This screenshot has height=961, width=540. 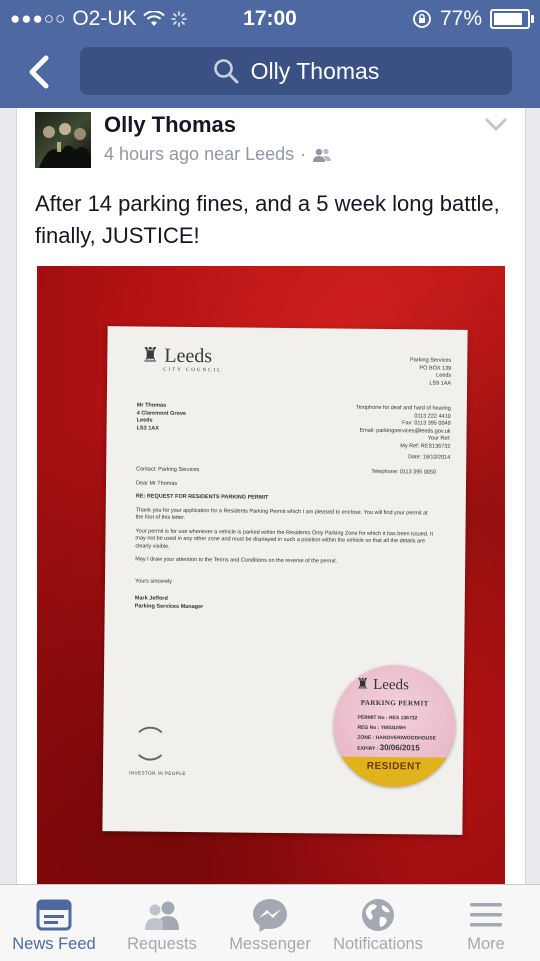 What do you see at coordinates (151, 405) in the screenshot?
I see `recipient-line: Mr Thomas` at bounding box center [151, 405].